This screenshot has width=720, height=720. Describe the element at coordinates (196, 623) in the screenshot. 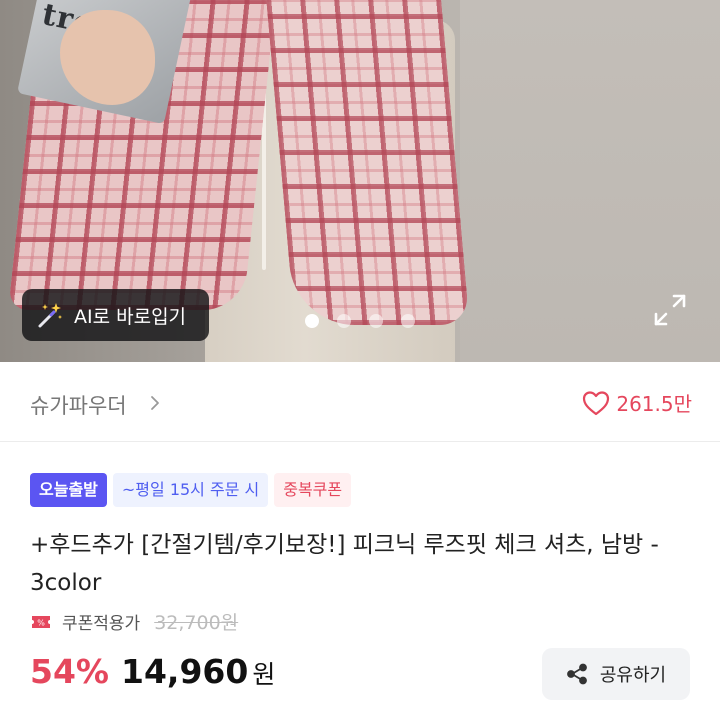

I see `original-price: 32,700원` at that location.